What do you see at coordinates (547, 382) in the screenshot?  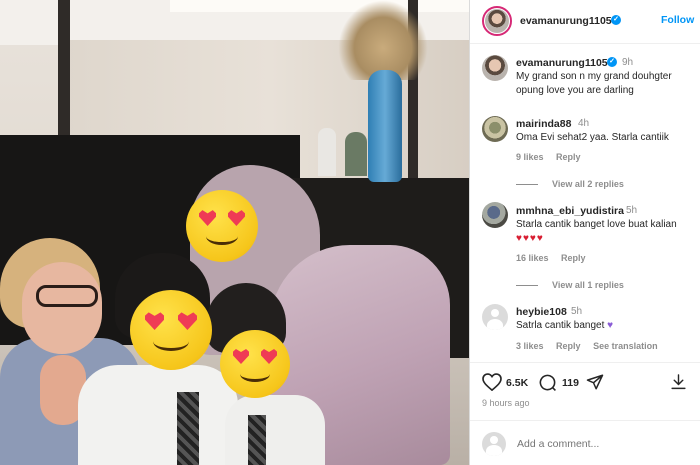 I see `comment-bubble-icon` at bounding box center [547, 382].